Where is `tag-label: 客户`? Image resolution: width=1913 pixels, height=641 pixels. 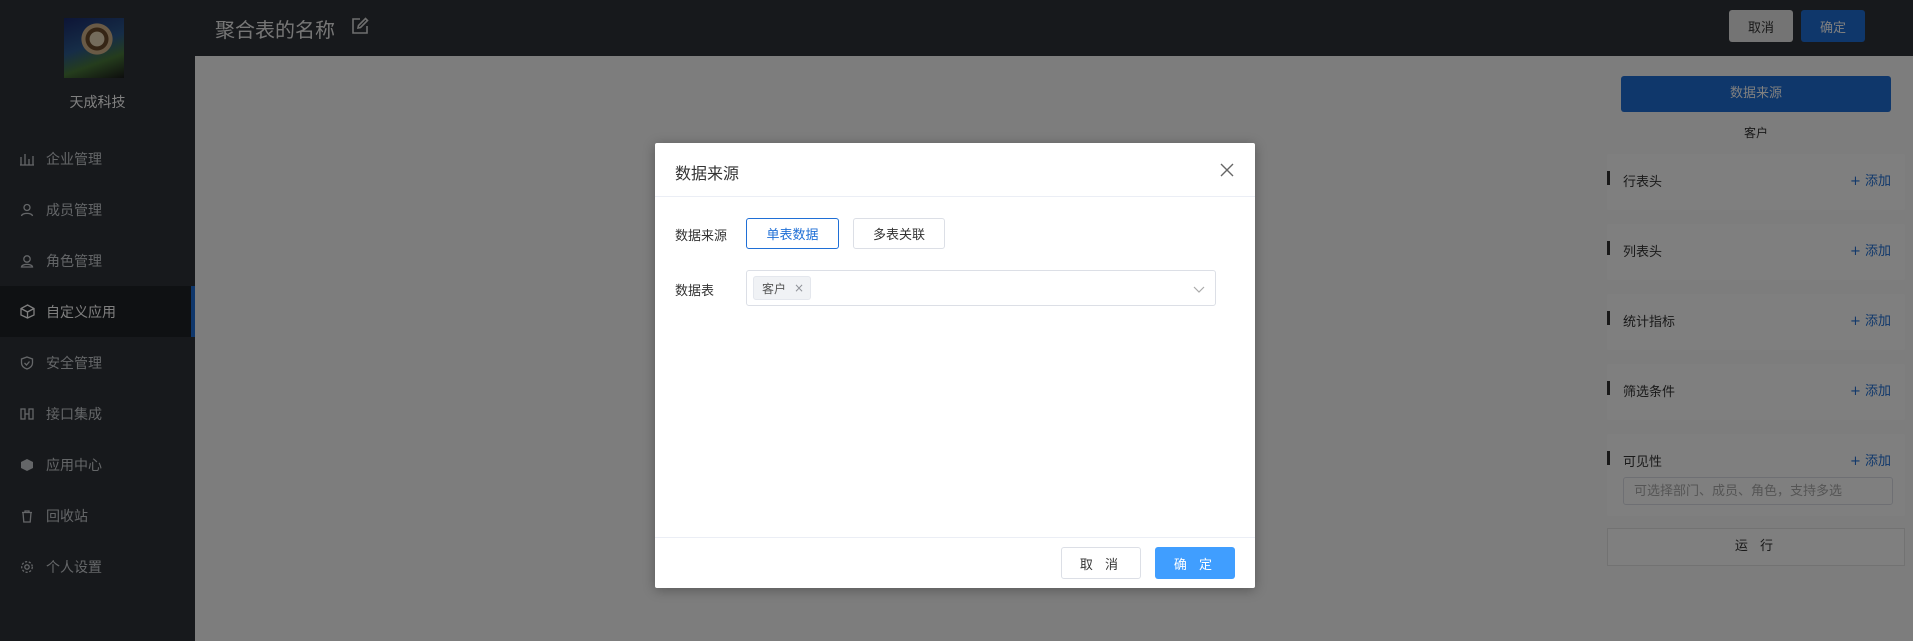 tag-label: 客户 is located at coordinates (774, 288).